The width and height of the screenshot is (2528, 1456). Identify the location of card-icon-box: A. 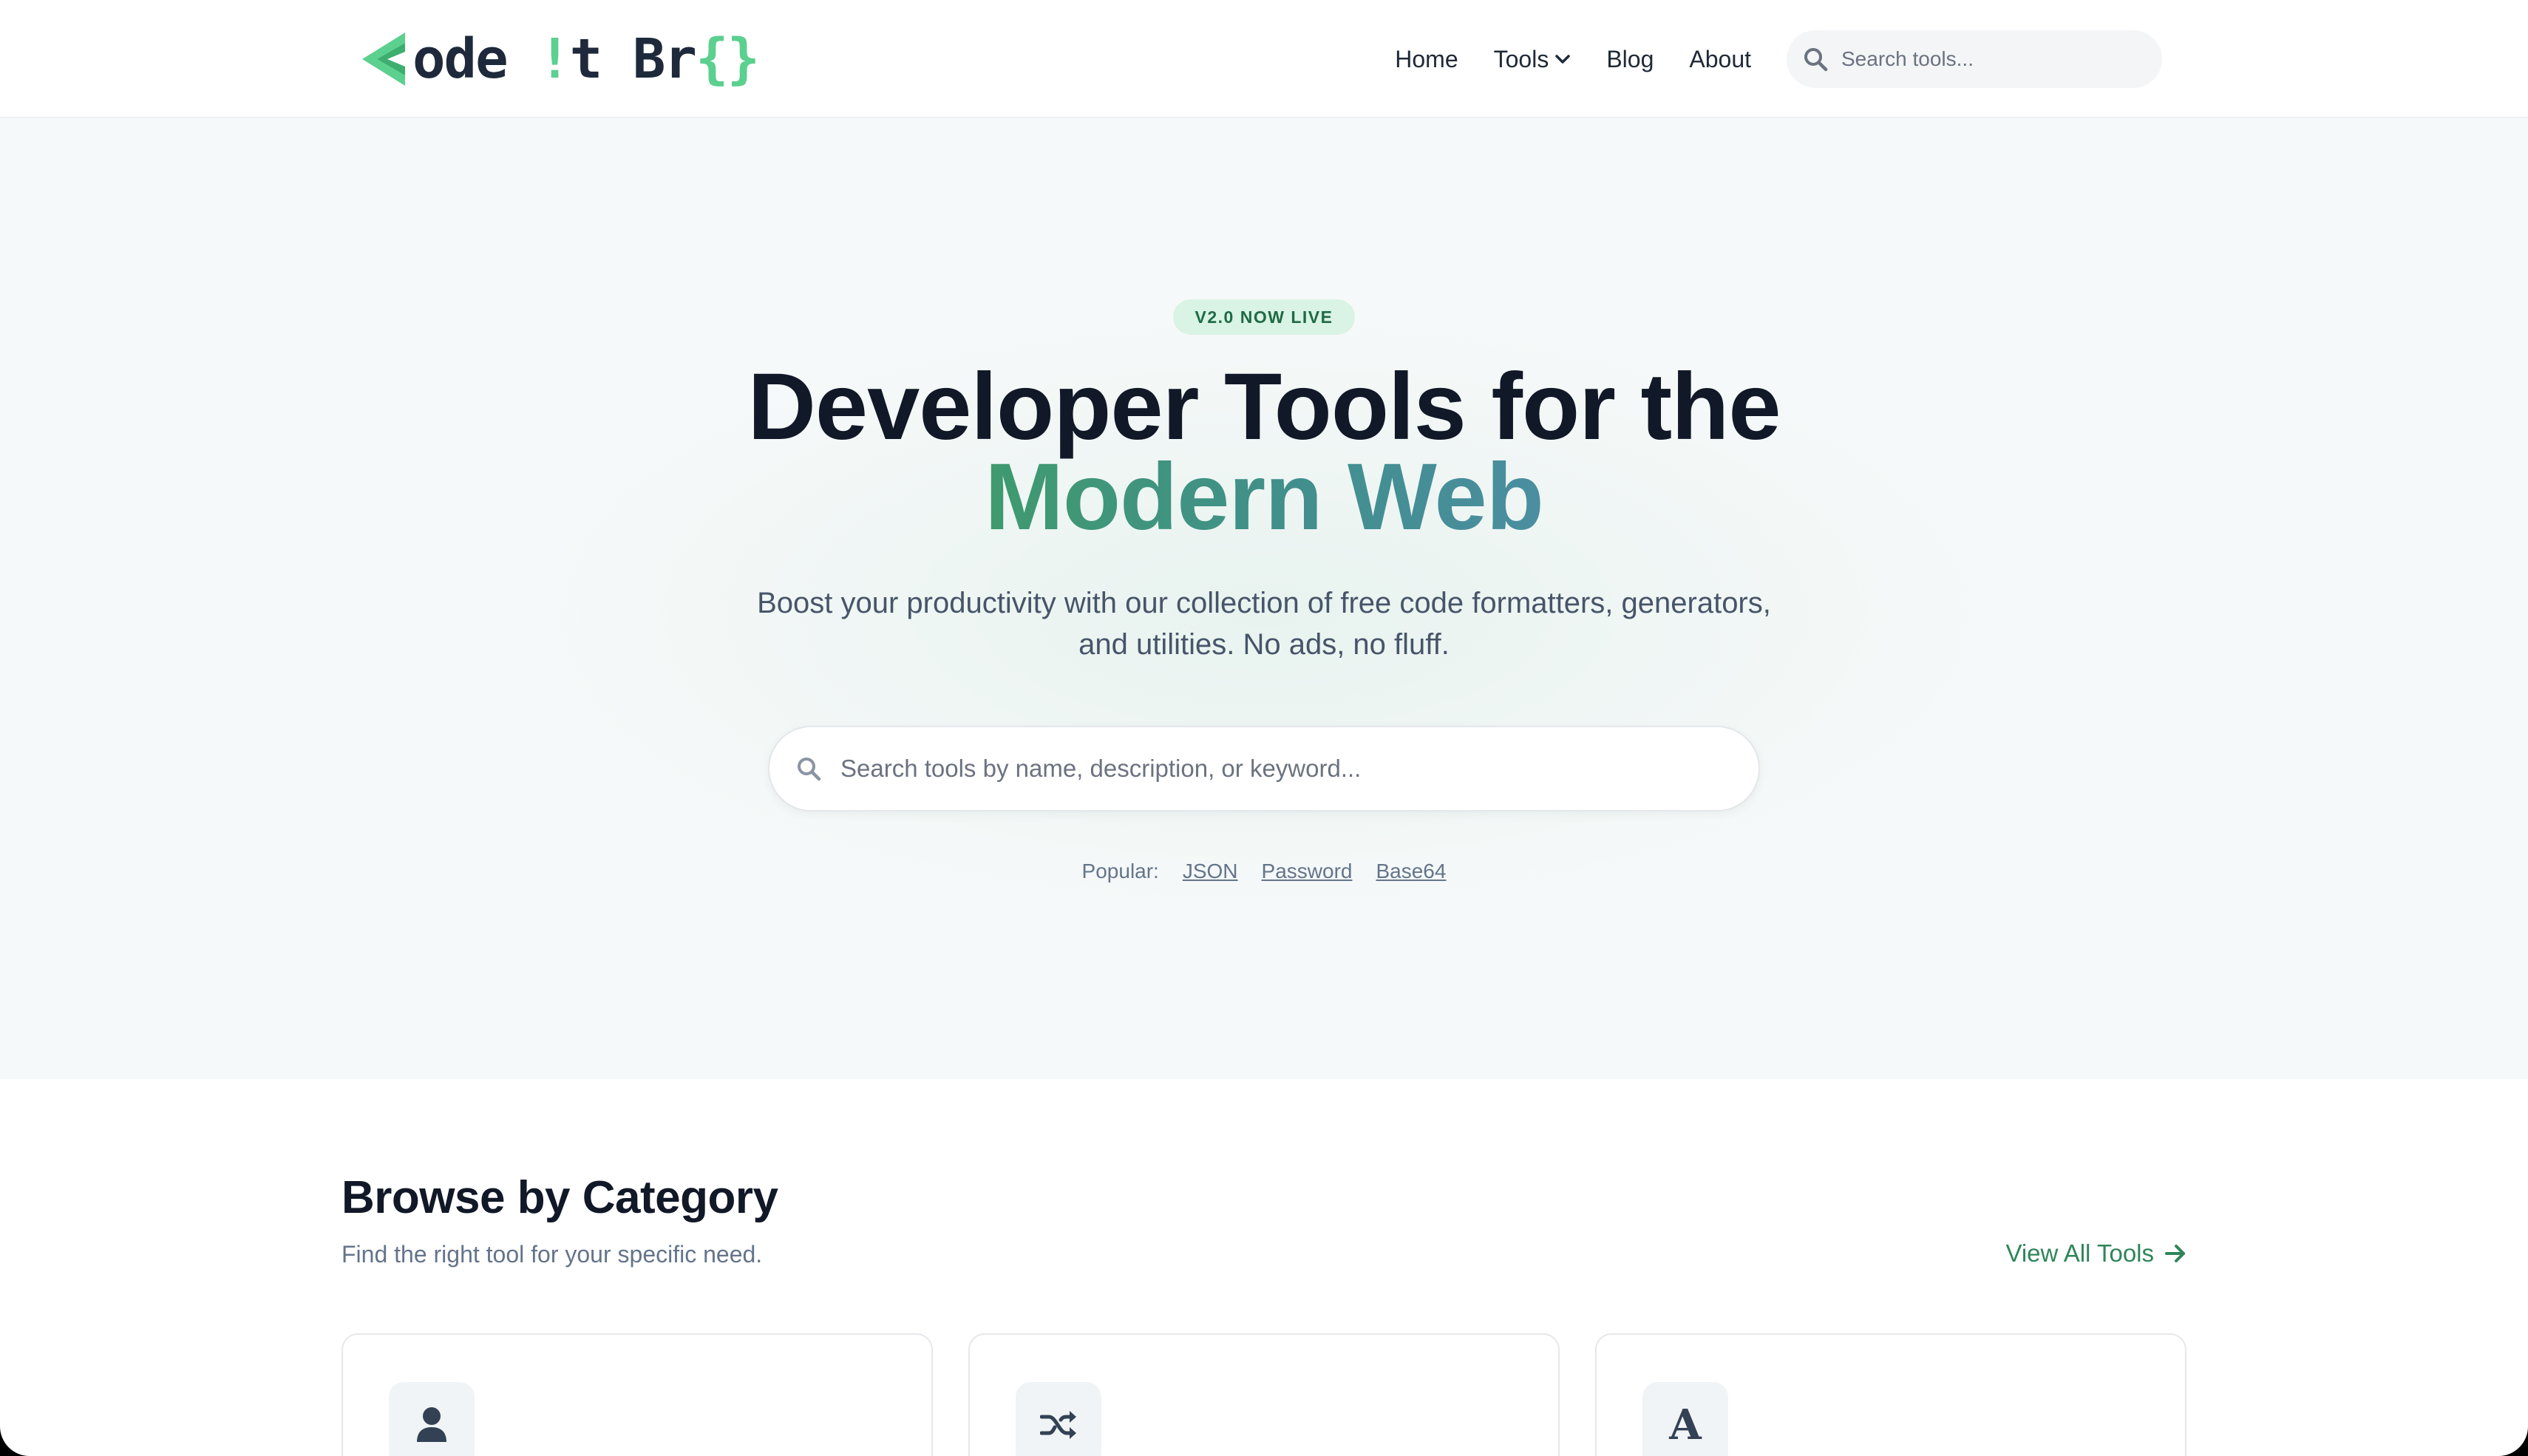
(1685, 1419).